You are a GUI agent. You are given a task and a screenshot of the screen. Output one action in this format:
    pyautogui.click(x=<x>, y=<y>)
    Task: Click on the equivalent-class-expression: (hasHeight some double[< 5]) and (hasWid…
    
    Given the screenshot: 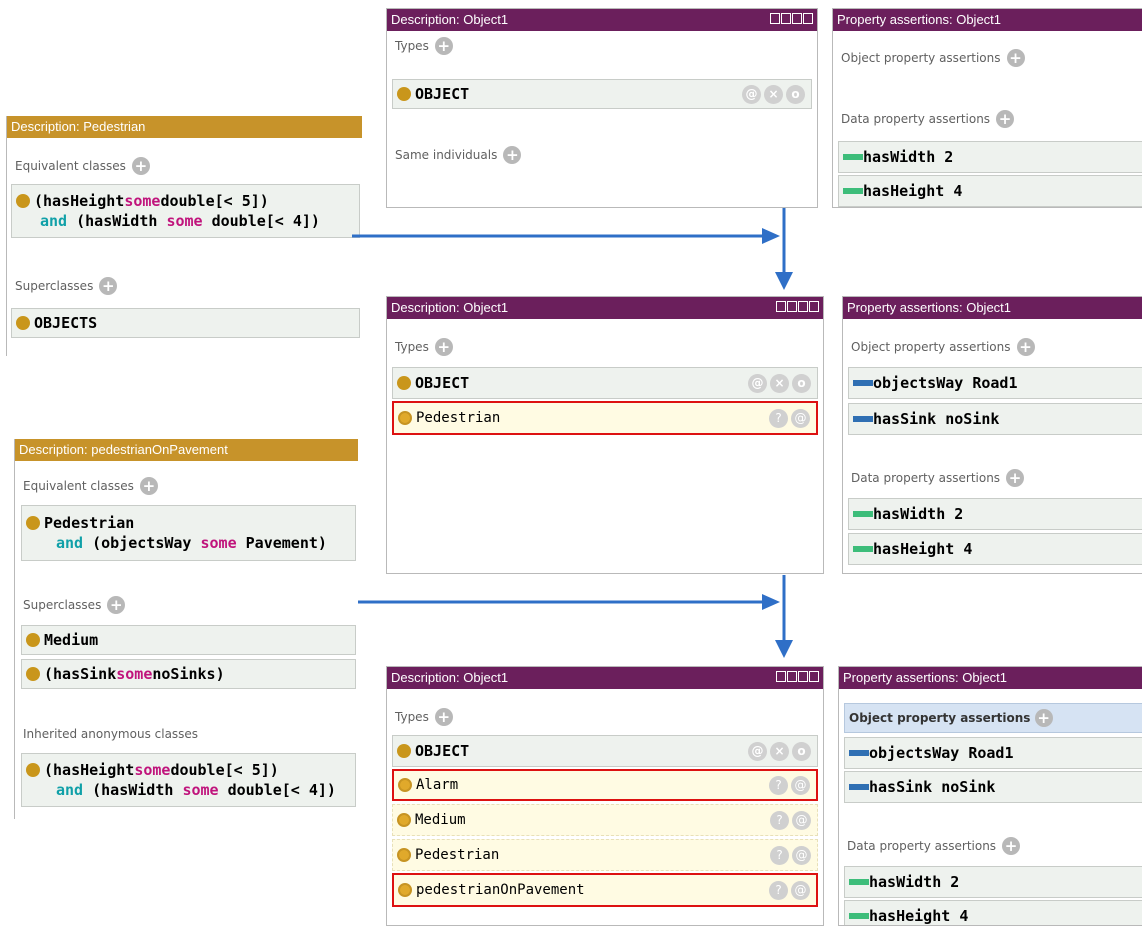 What is the action you would take?
    pyautogui.click(x=185, y=211)
    